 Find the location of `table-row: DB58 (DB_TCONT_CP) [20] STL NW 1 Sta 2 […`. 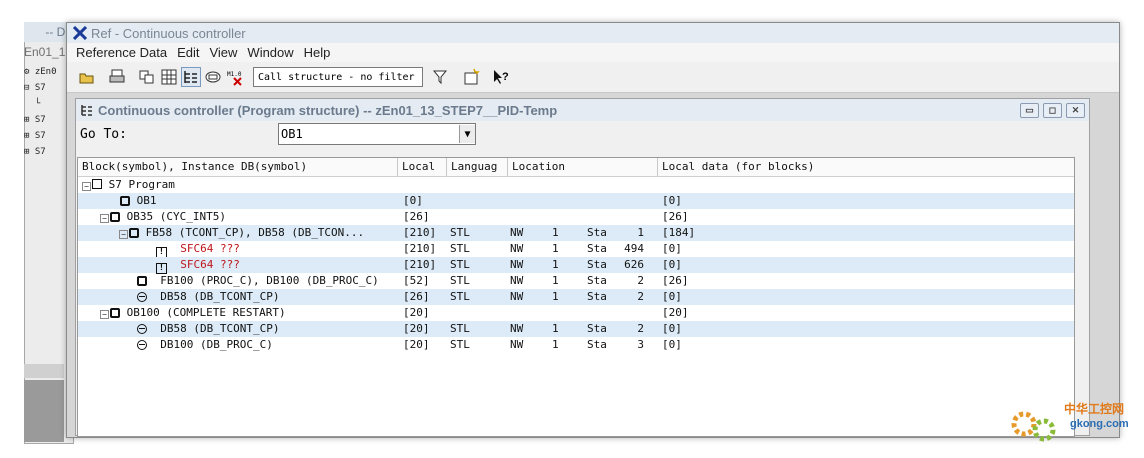

table-row: DB58 (DB_TCONT_CP) [20] STL NW 1 Sta 2 [… is located at coordinates (576, 329).